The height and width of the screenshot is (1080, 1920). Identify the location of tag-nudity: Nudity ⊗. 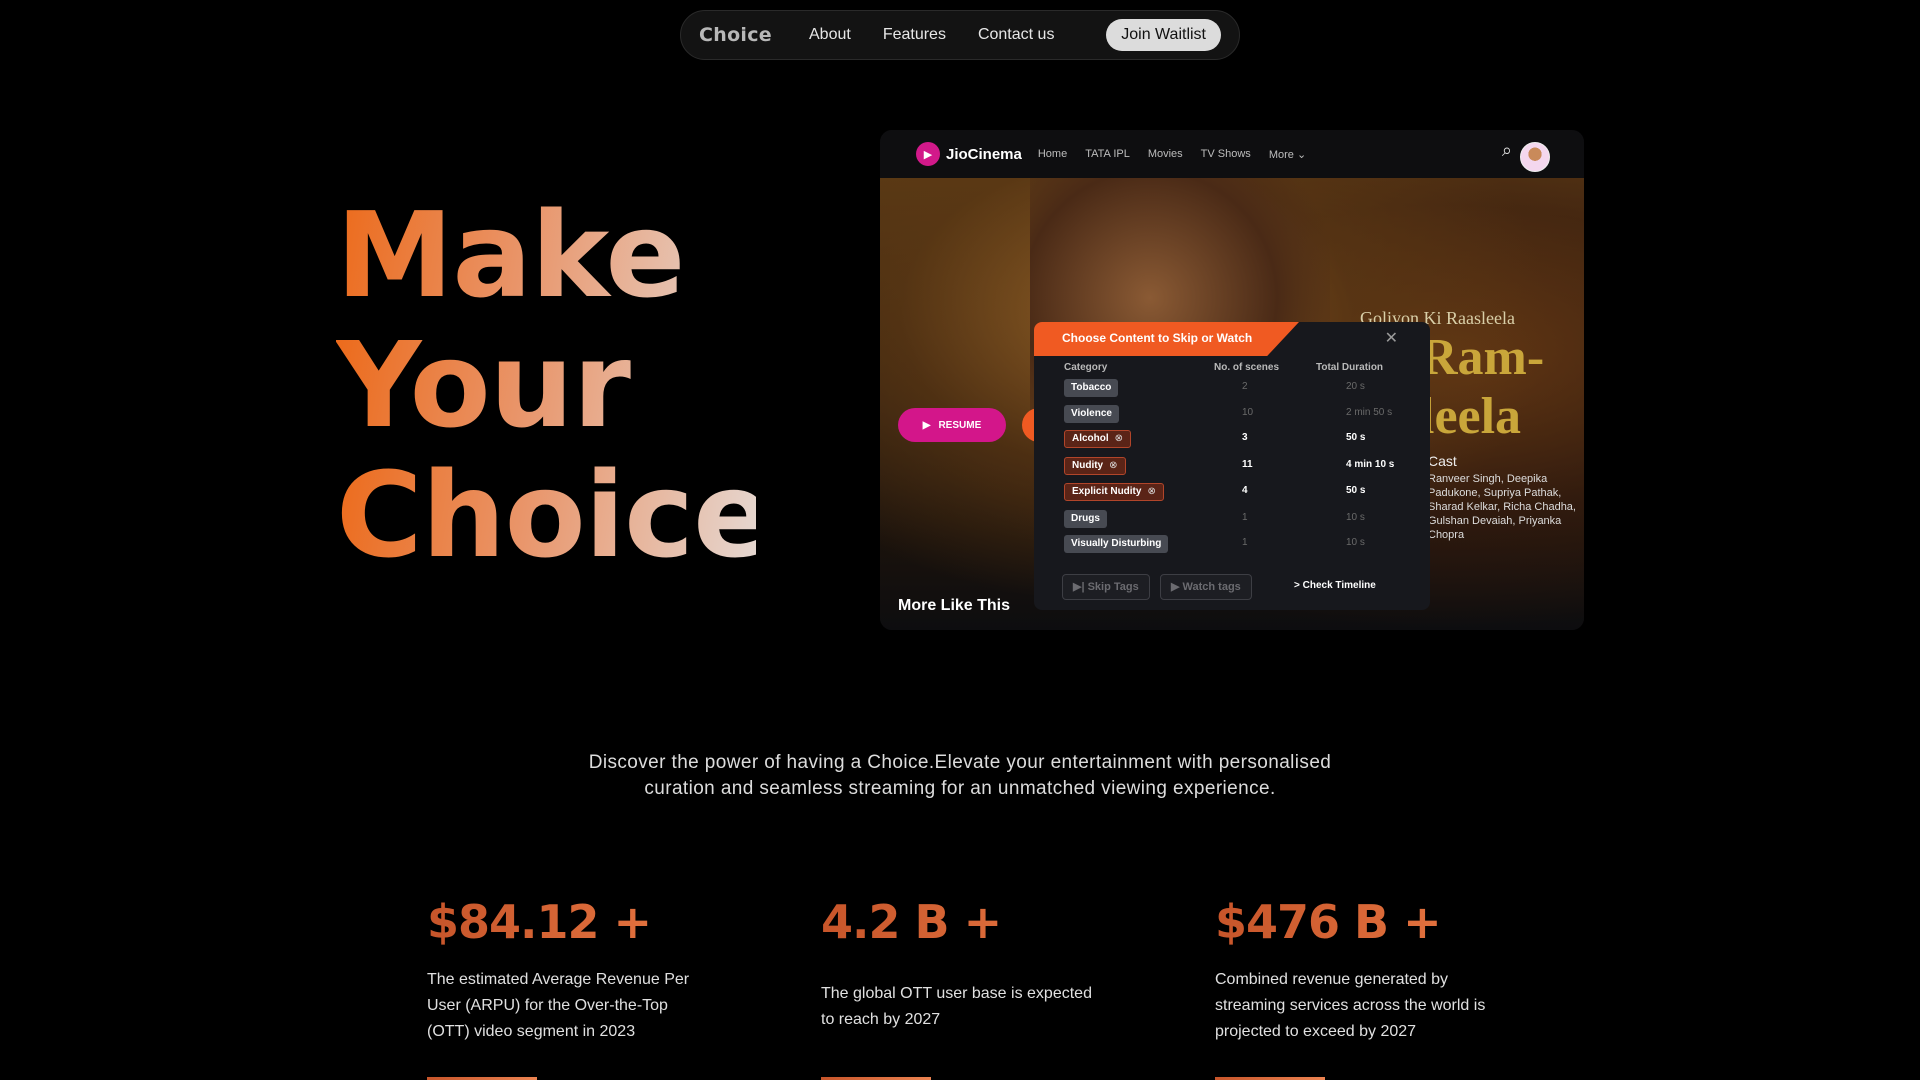
(1095, 466).